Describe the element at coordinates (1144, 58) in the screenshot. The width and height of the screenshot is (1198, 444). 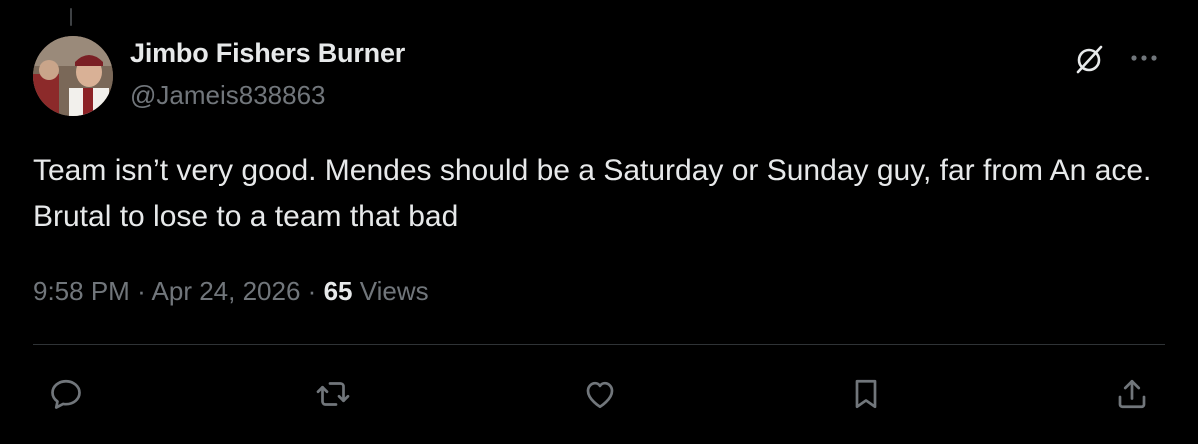
I see `more-icon` at that location.